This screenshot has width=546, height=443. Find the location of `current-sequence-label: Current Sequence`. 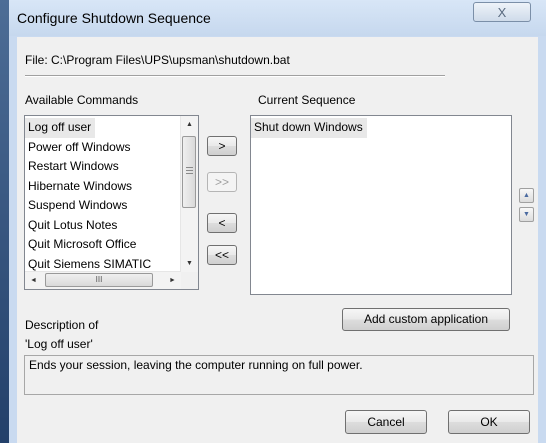

current-sequence-label: Current Sequence is located at coordinates (307, 100).